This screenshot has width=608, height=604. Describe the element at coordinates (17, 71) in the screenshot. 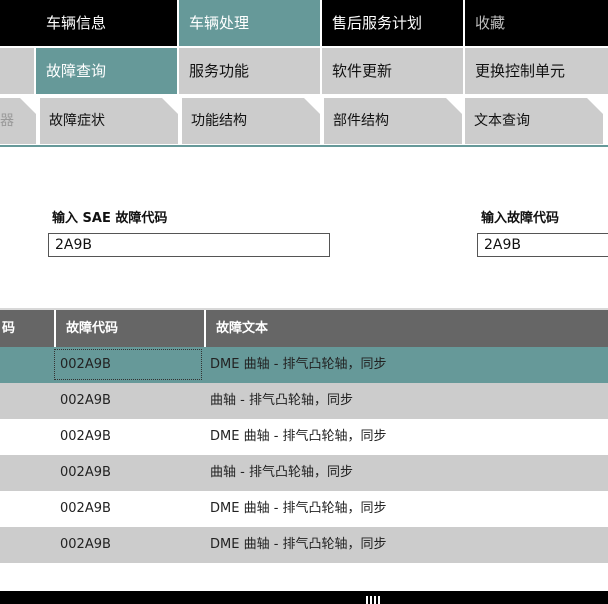

I see `sub-tab-hidden` at that location.